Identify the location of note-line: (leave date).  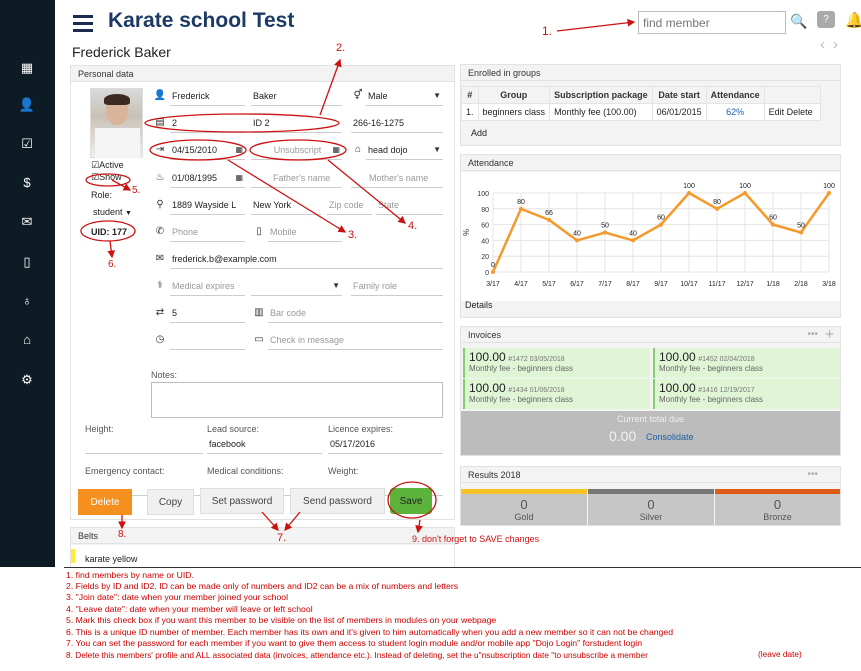
(780, 654).